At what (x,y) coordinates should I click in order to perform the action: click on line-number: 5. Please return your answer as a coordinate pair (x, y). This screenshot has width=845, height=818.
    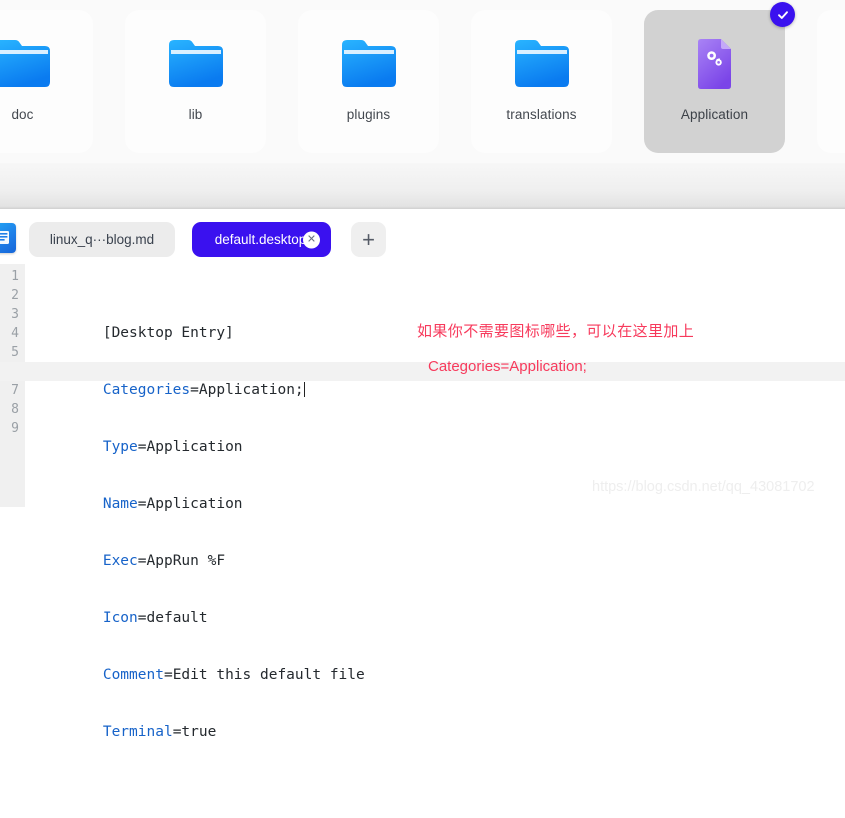
    Looking at the image, I should click on (15, 352).